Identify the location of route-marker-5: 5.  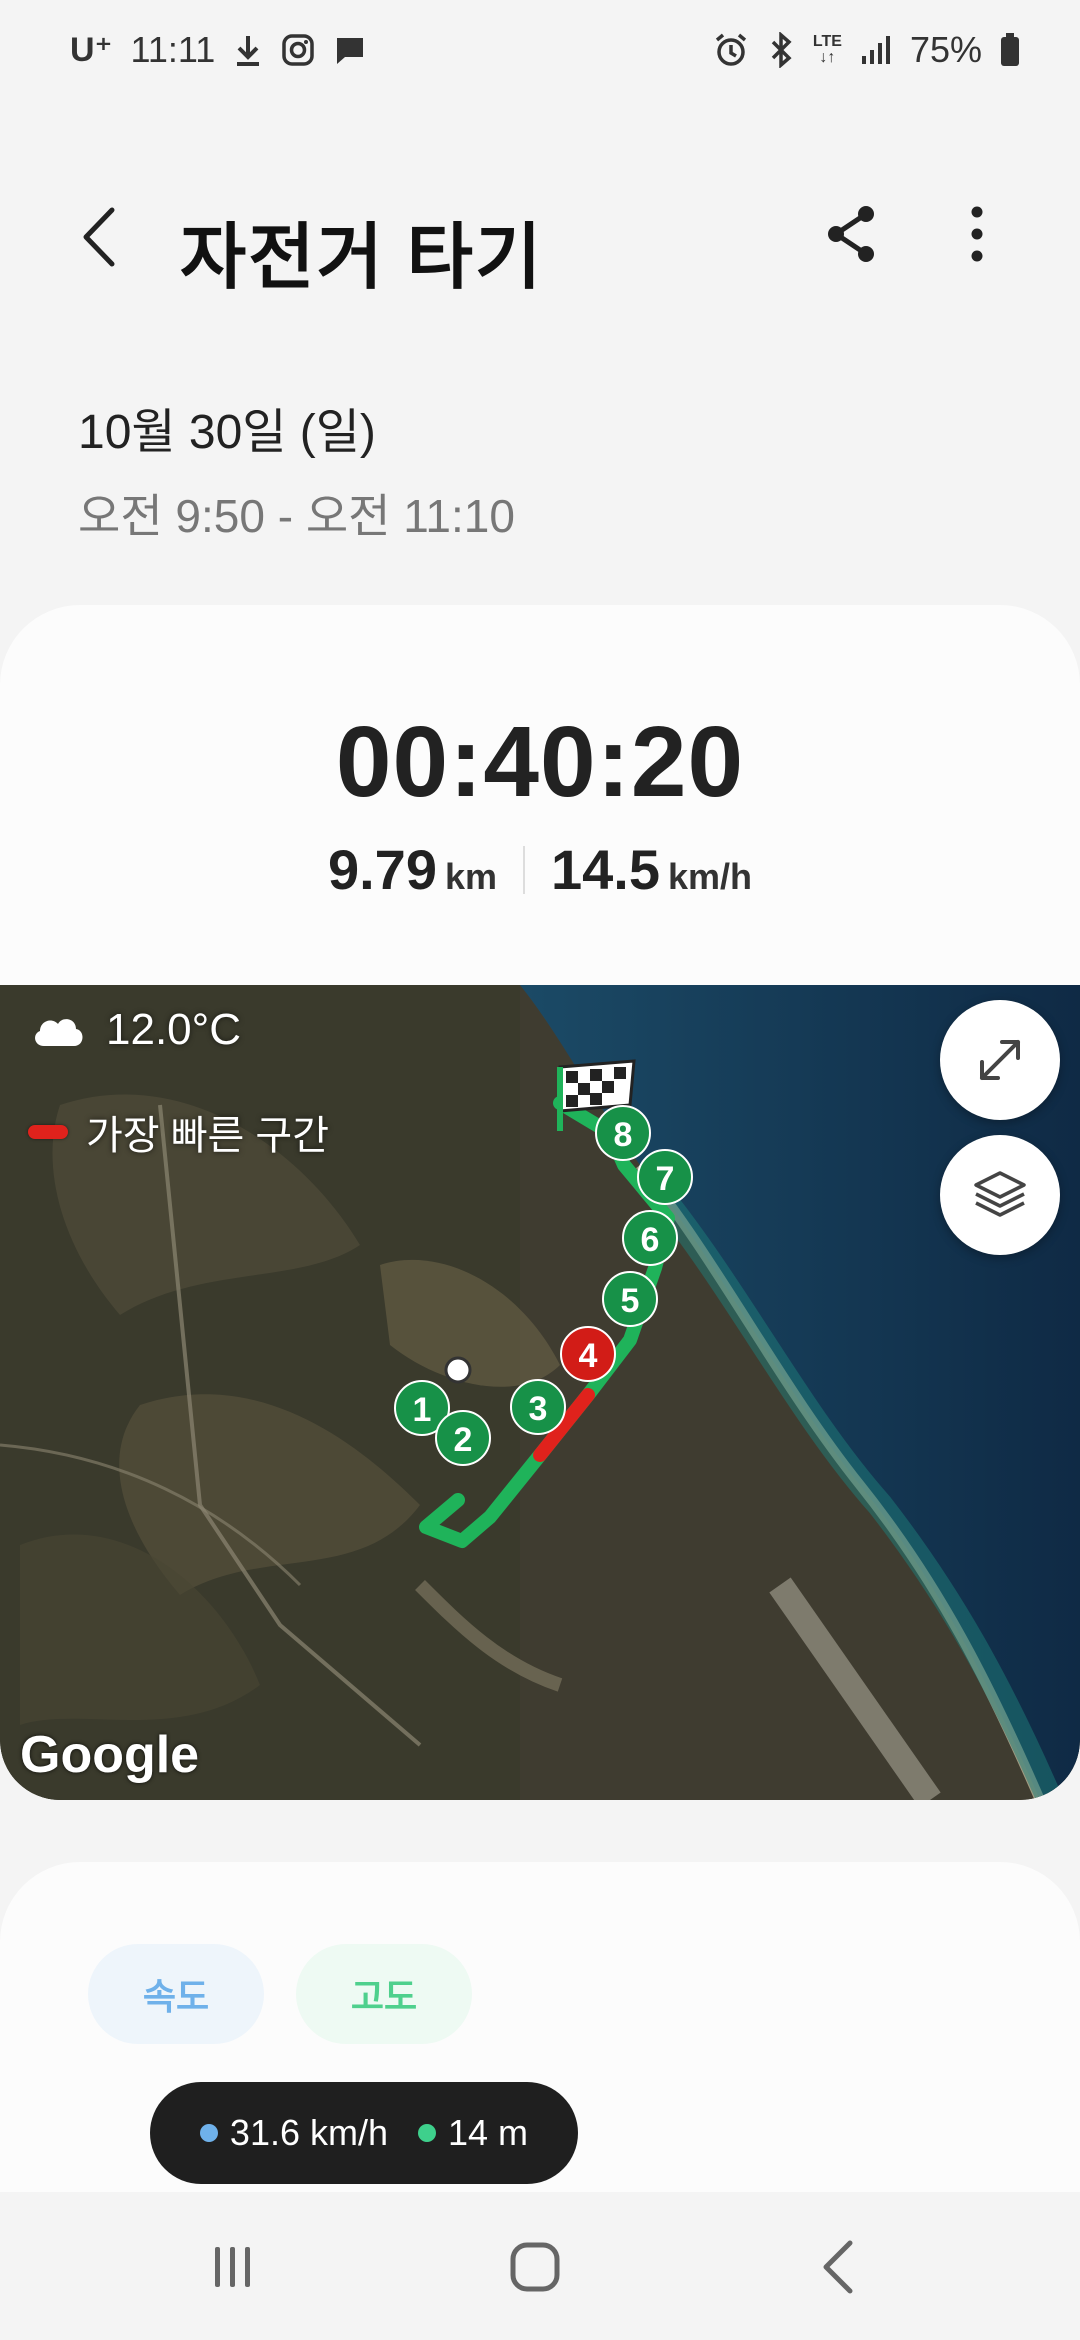
(630, 1299).